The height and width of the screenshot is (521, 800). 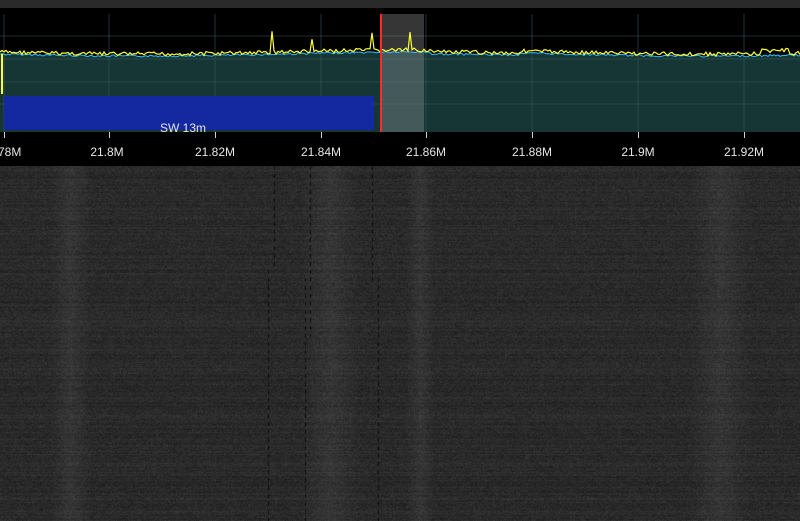 What do you see at coordinates (426, 152) in the screenshot?
I see `freq-label: 21.86M` at bounding box center [426, 152].